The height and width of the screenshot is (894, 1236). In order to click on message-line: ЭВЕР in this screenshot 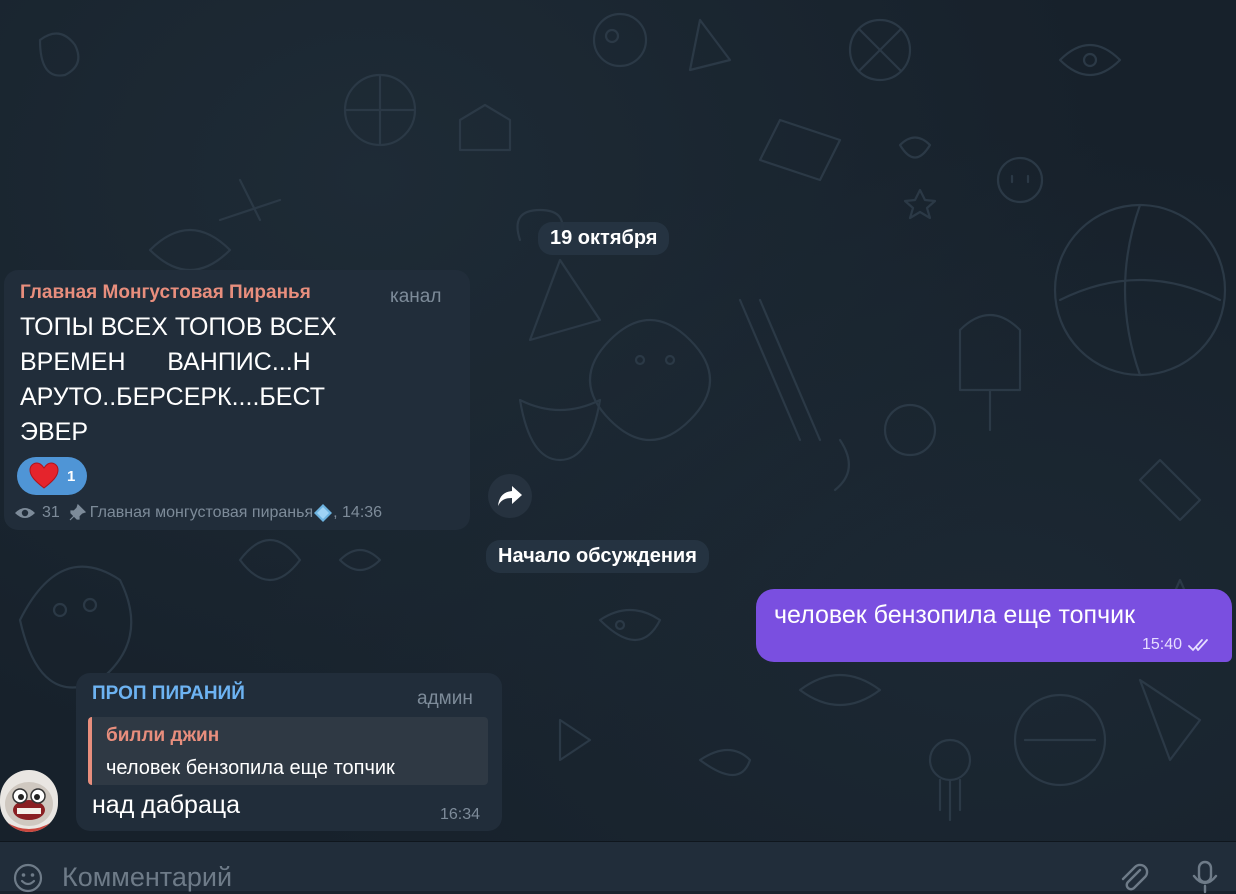, I will do `click(54, 432)`.